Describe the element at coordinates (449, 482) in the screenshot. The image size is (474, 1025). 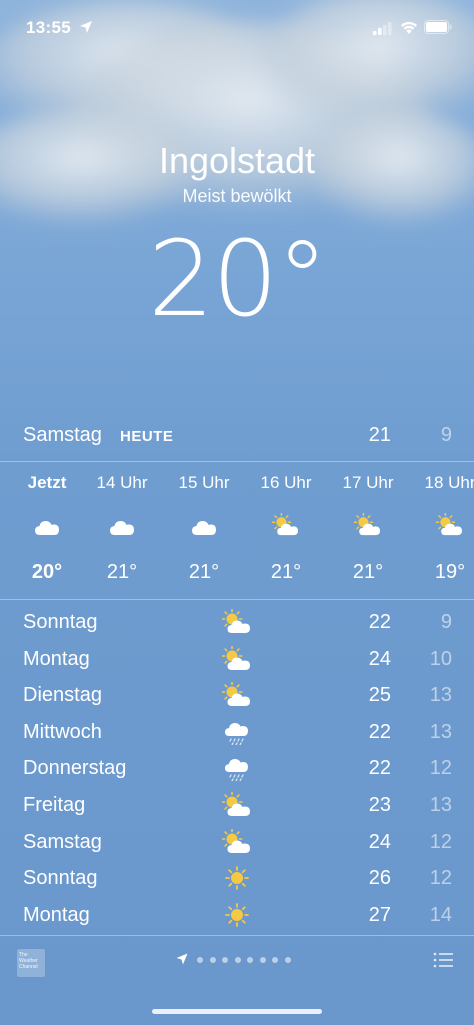
I see `hour-label: 18 Uhr` at that location.